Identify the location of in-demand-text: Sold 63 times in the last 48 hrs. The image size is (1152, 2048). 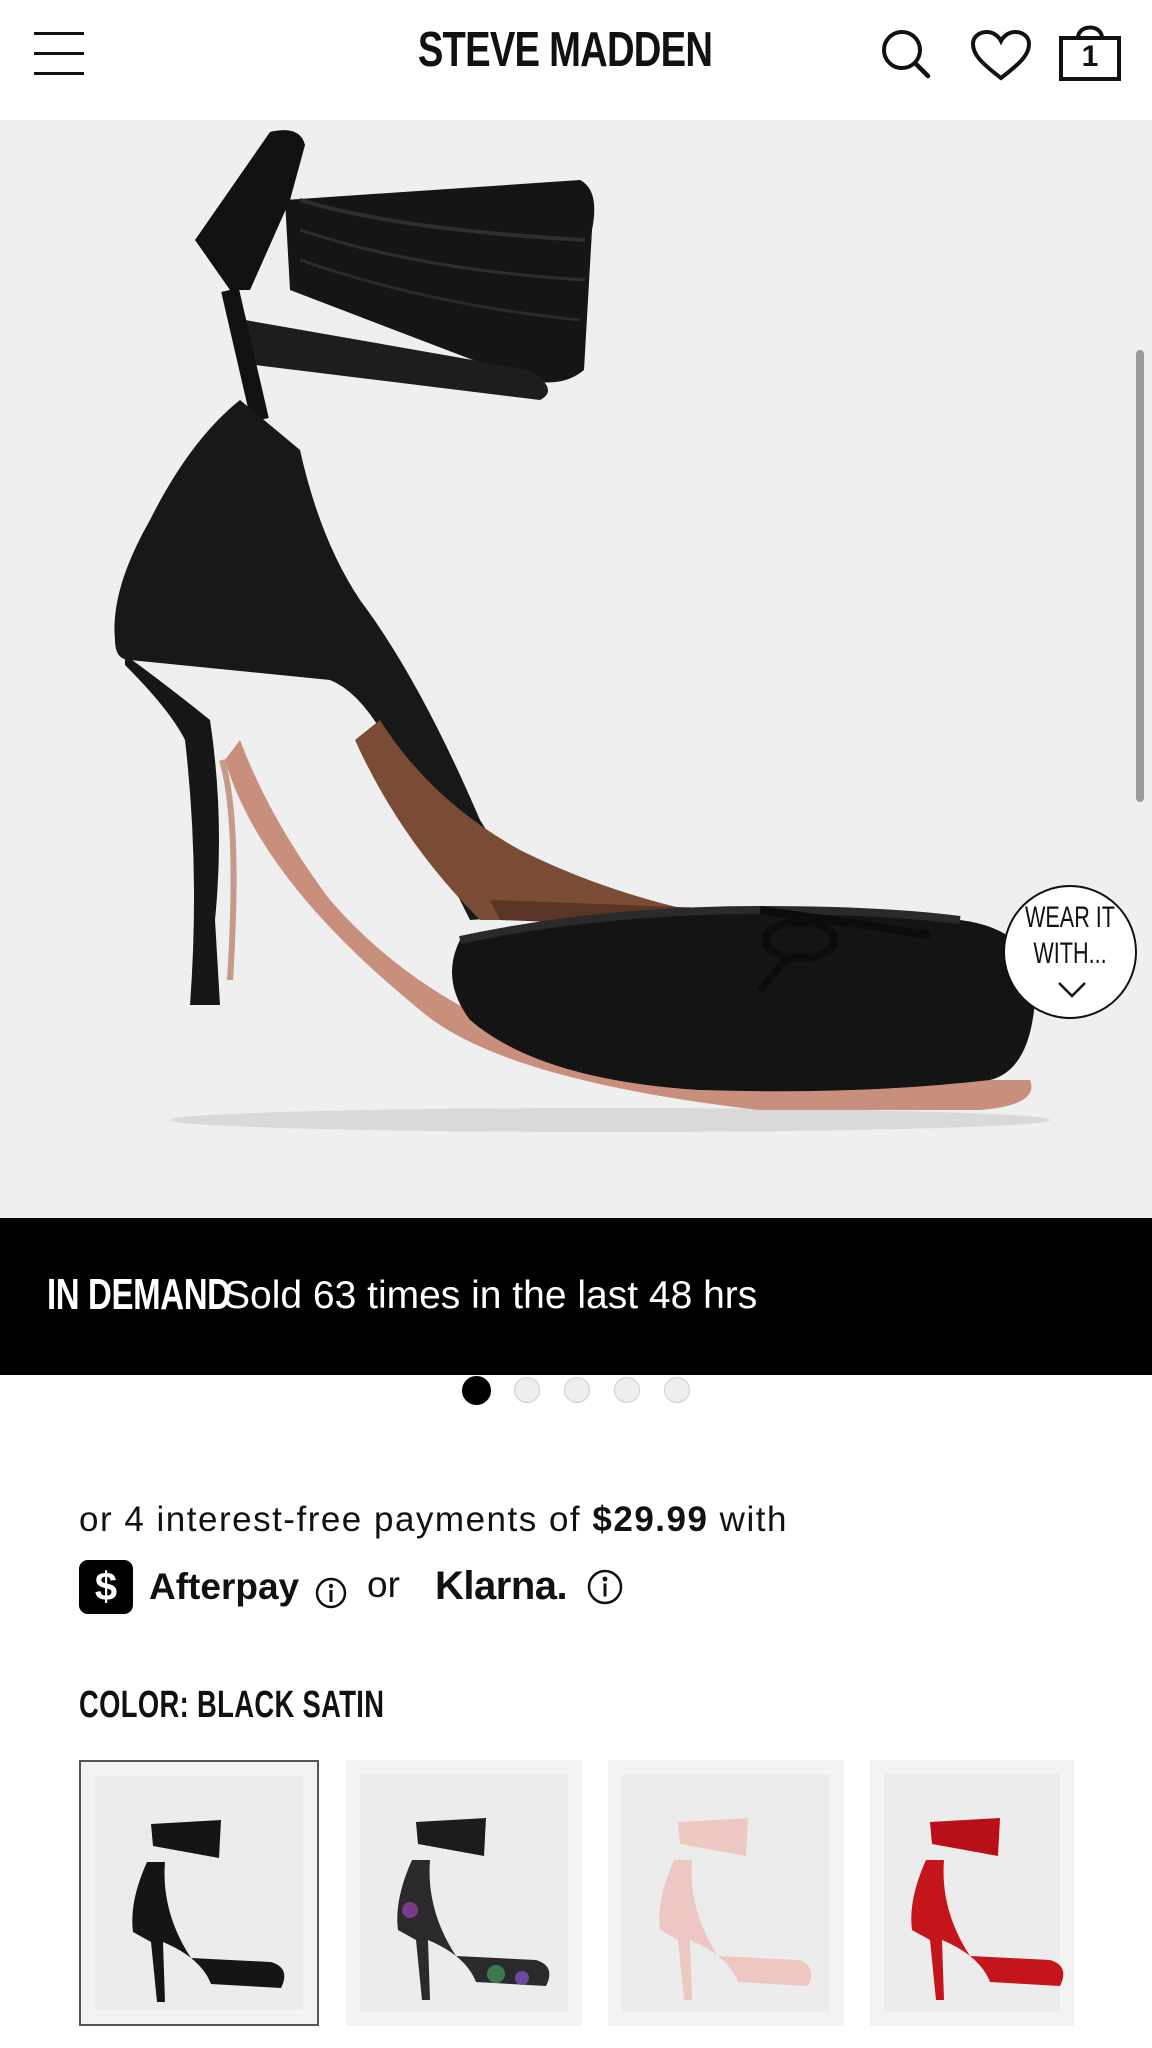
(491, 1295).